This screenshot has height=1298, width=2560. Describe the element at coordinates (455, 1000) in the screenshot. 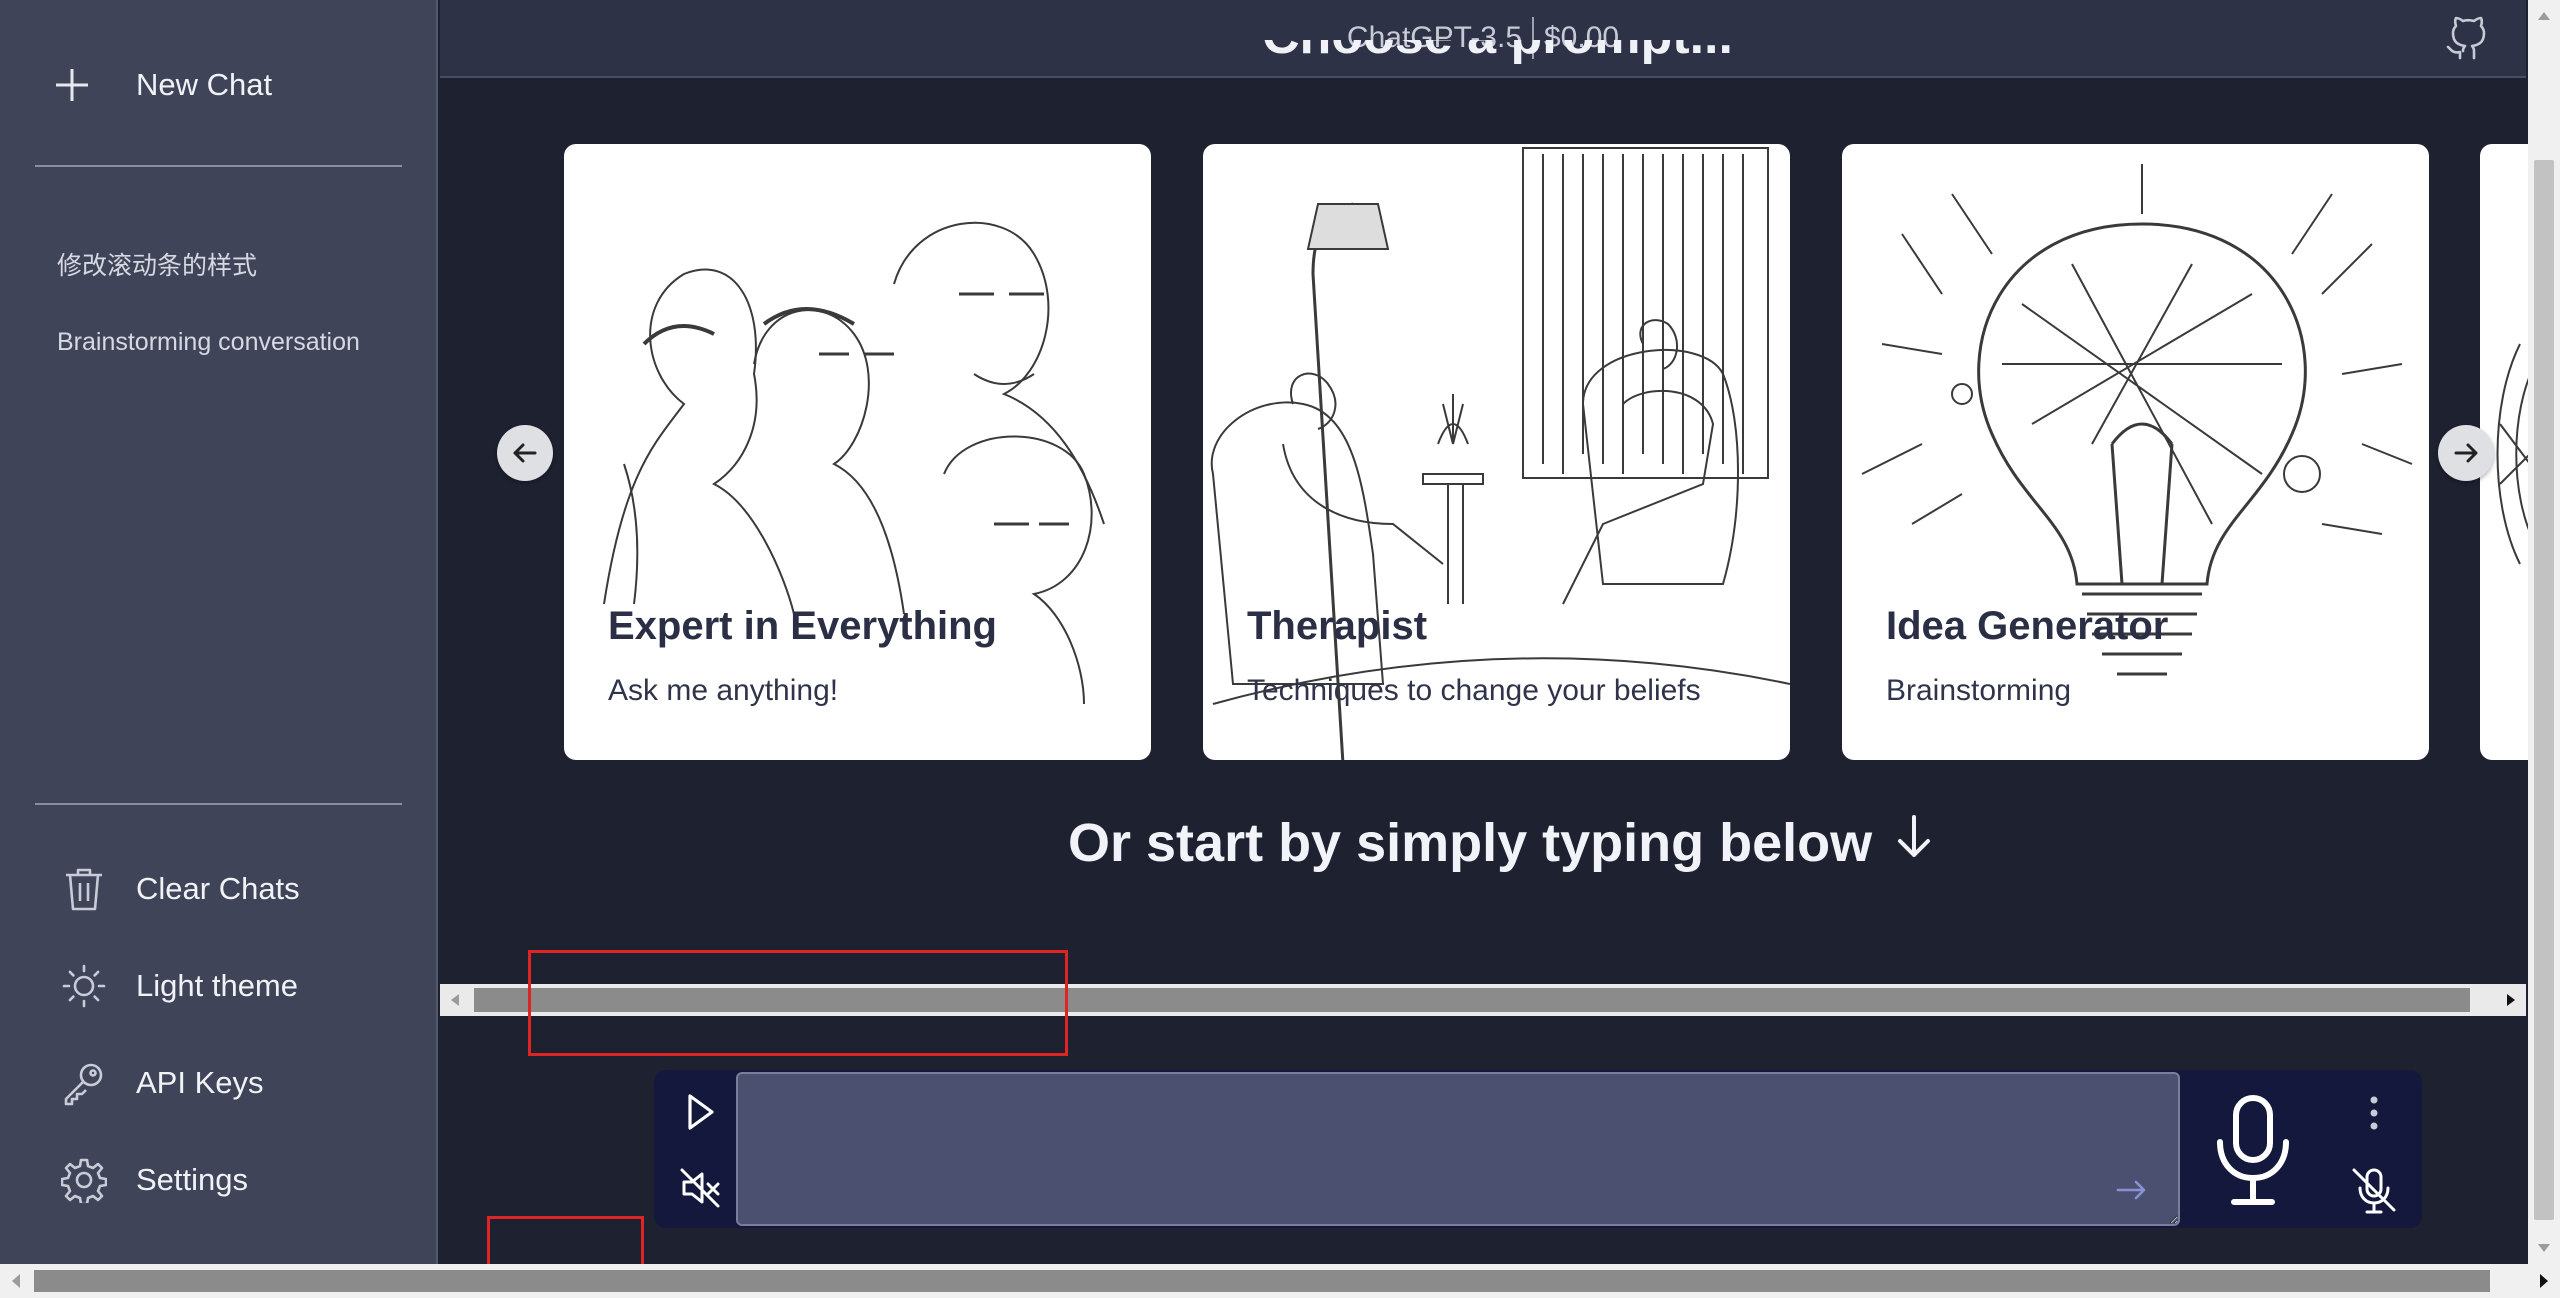

I see `scroll-left-arrow` at that location.